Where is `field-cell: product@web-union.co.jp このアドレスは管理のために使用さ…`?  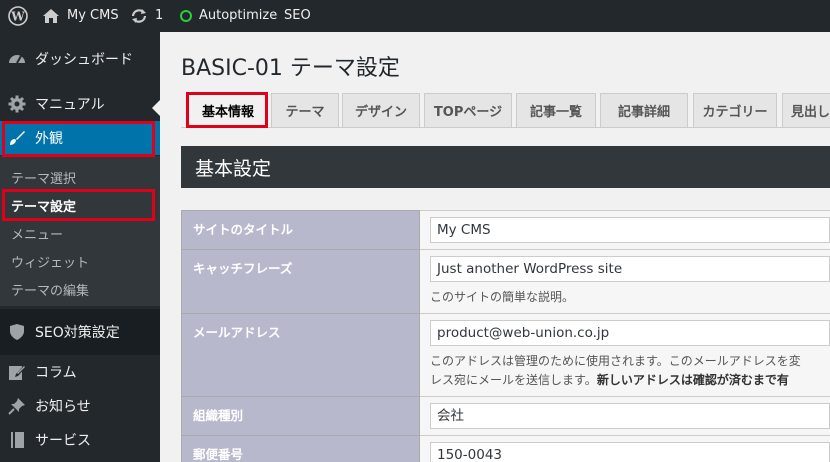
field-cell: product@web-union.co.jp このアドレスは管理のために使用さ… is located at coordinates (624, 355).